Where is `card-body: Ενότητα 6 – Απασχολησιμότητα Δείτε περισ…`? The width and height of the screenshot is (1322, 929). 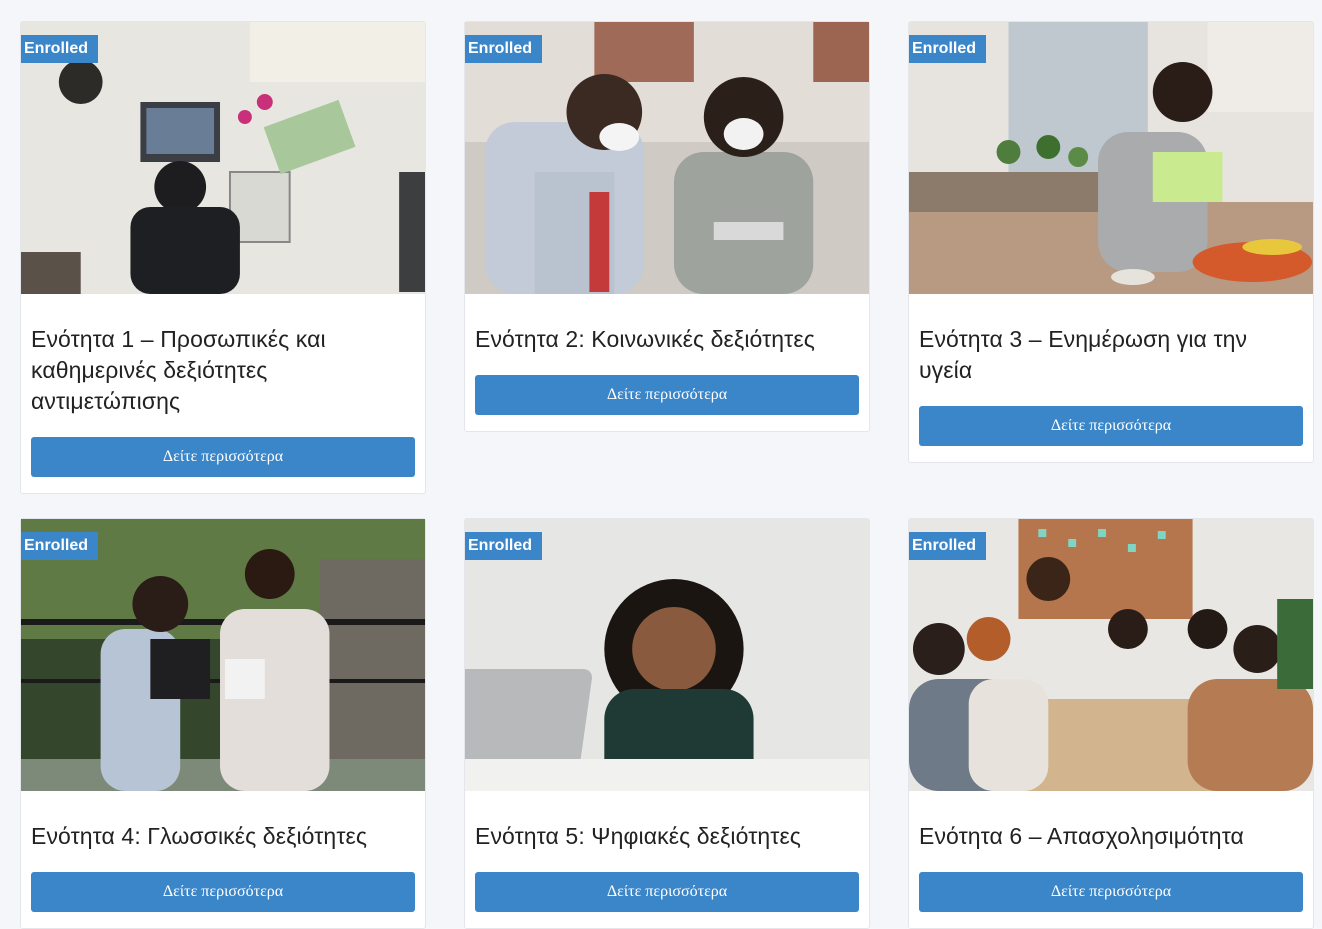
card-body: Ενότητα 6 – Απασχολησιμότητα Δείτε περισ… is located at coordinates (1111, 859).